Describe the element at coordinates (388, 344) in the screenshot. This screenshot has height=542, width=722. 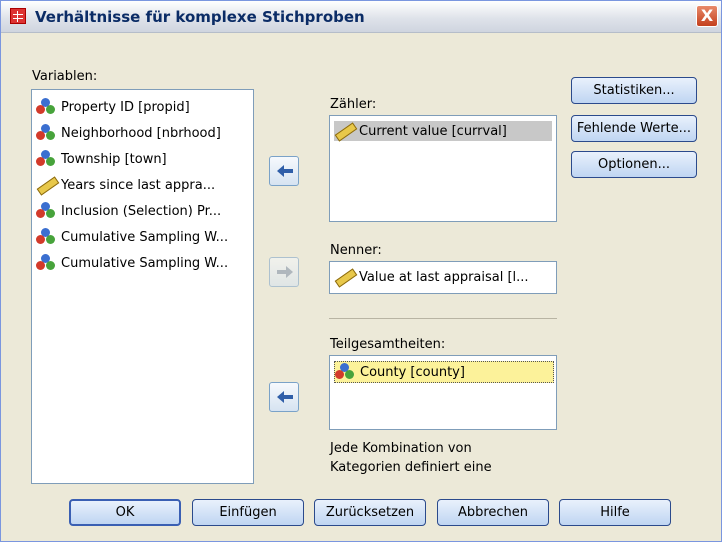
I see `subpopulations-label: Teilgesamtheiten:` at that location.